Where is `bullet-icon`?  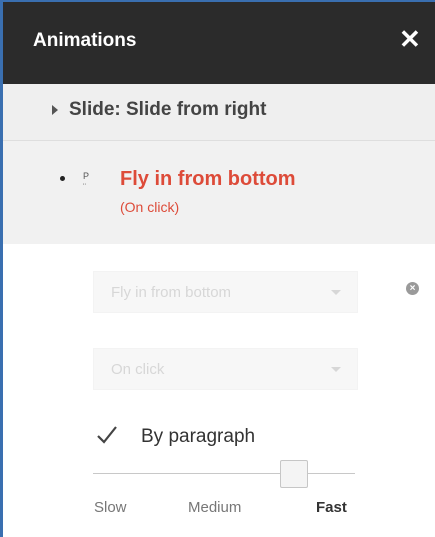 bullet-icon is located at coordinates (62, 178).